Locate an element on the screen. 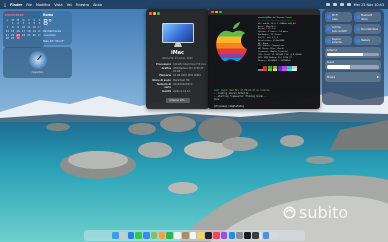  calendar-day: 3 is located at coordinates (23, 23).